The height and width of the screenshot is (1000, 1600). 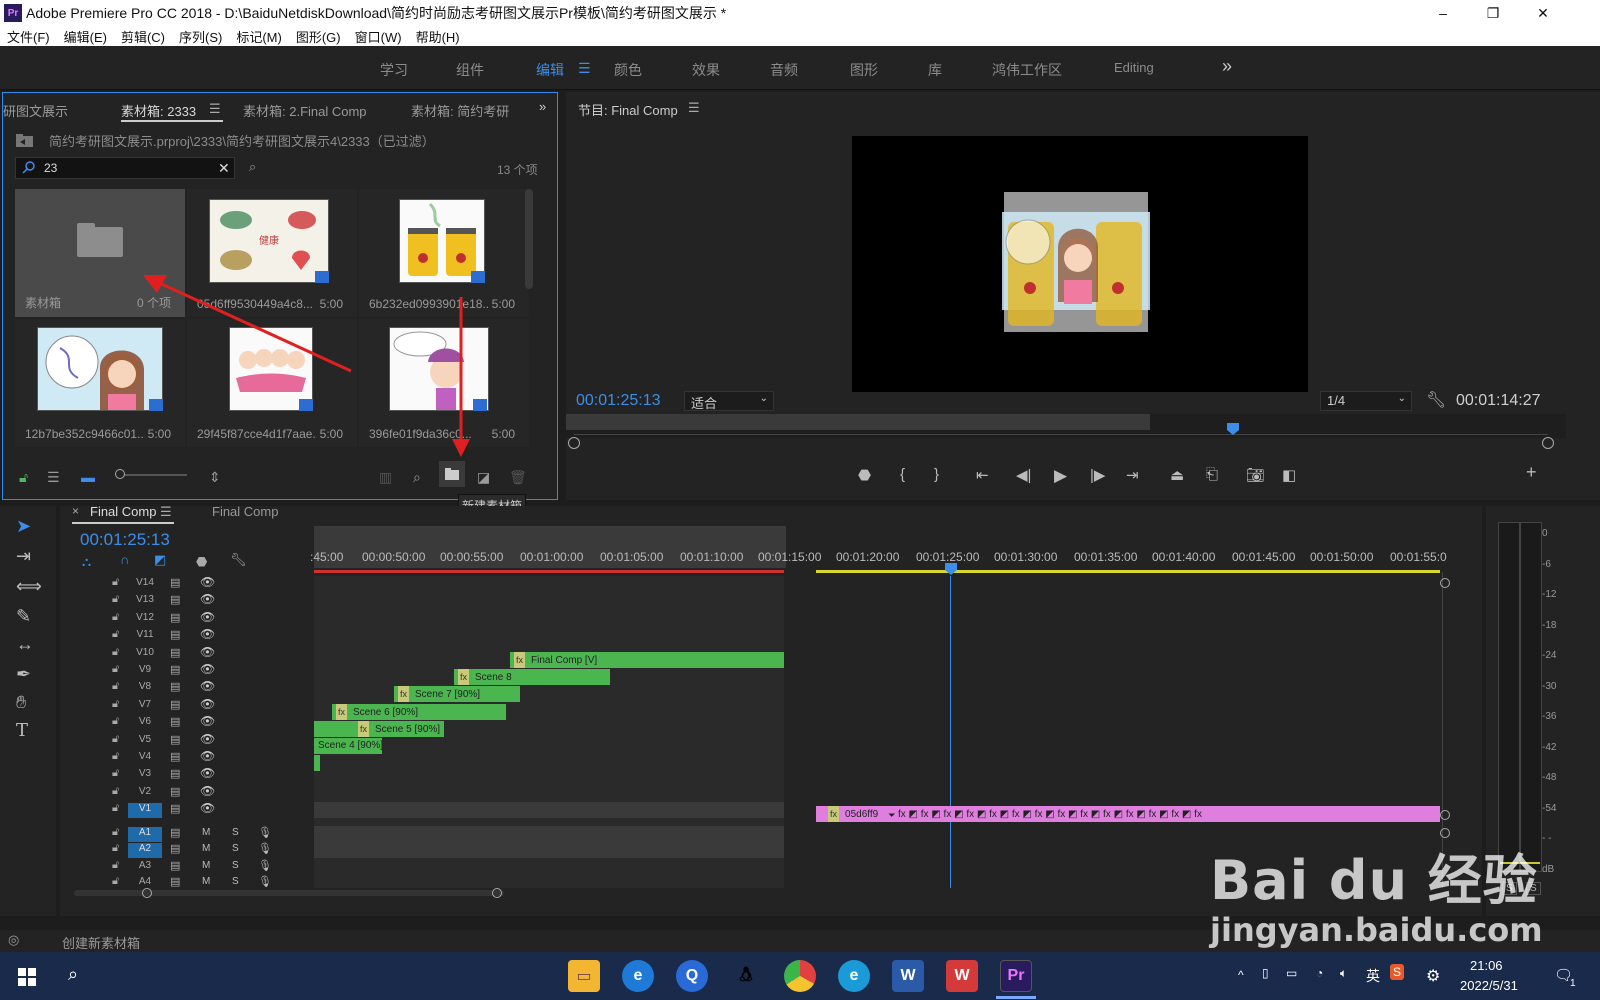 What do you see at coordinates (758, 740) in the screenshot?
I see `video-track-row: 🔓︎ V5 ▤ 👁︎` at bounding box center [758, 740].